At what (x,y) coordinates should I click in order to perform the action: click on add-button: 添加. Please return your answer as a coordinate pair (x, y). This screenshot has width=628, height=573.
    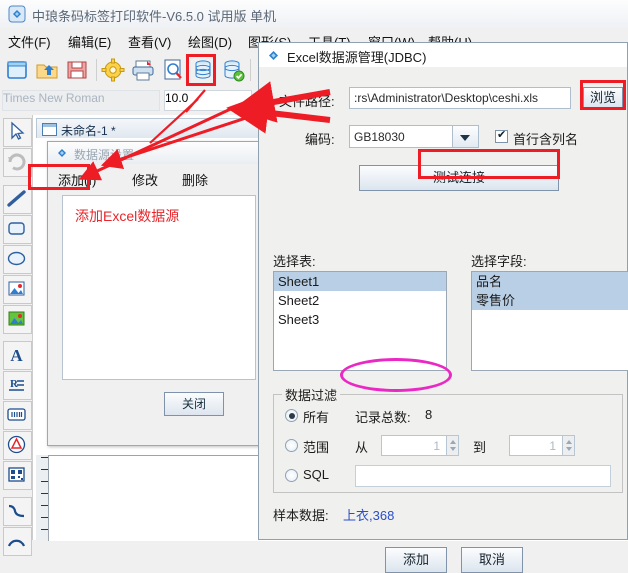
    Looking at the image, I should click on (416, 560).